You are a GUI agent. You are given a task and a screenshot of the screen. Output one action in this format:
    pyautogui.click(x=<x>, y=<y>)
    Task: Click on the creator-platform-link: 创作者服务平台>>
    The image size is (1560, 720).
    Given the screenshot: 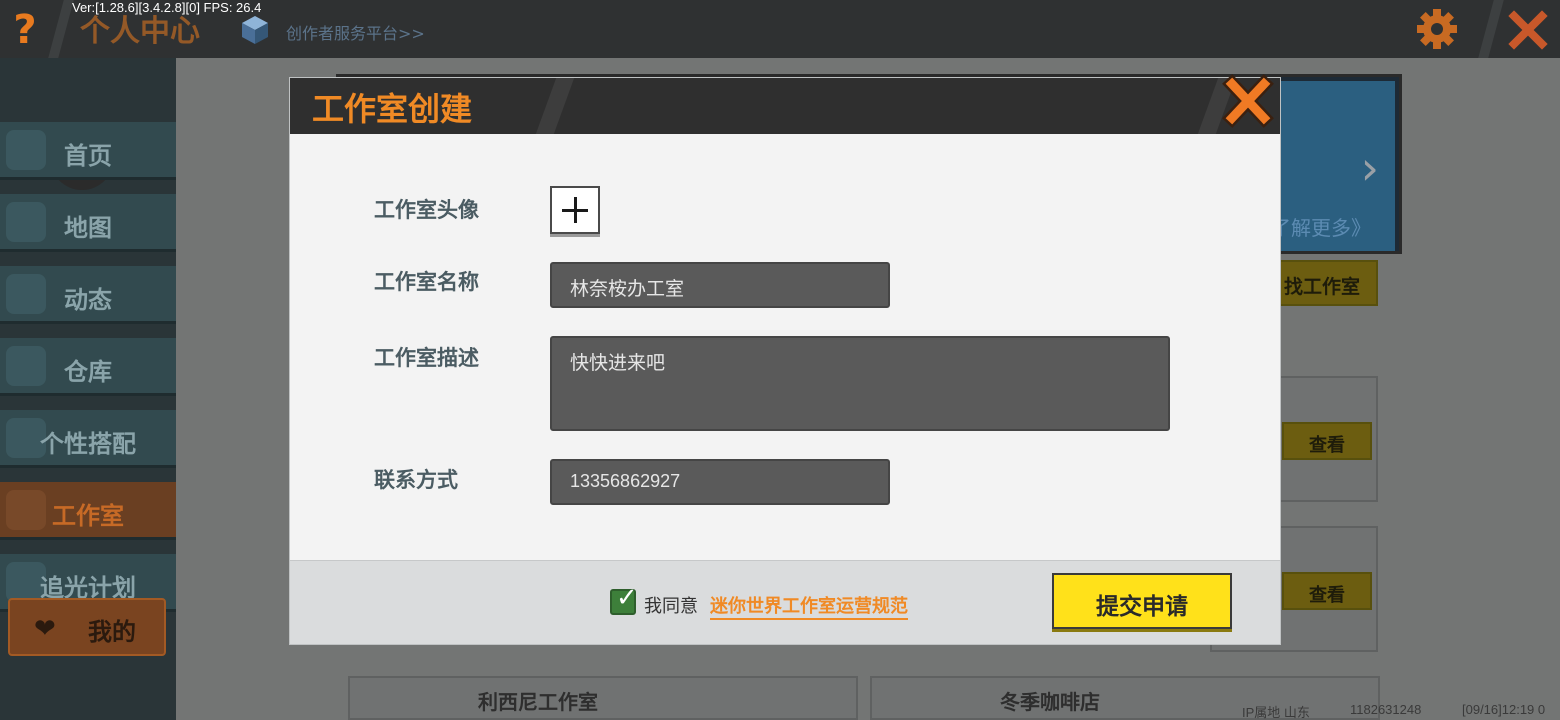 What is the action you would take?
    pyautogui.click(x=355, y=32)
    